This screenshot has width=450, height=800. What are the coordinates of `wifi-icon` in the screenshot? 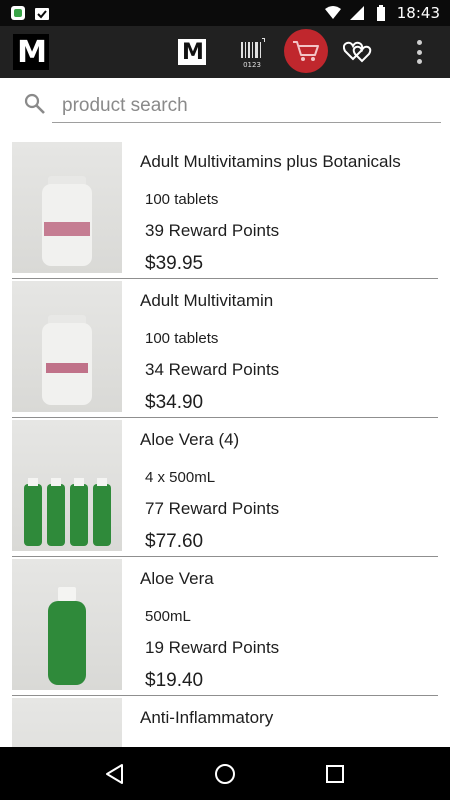 It's located at (332, 12).